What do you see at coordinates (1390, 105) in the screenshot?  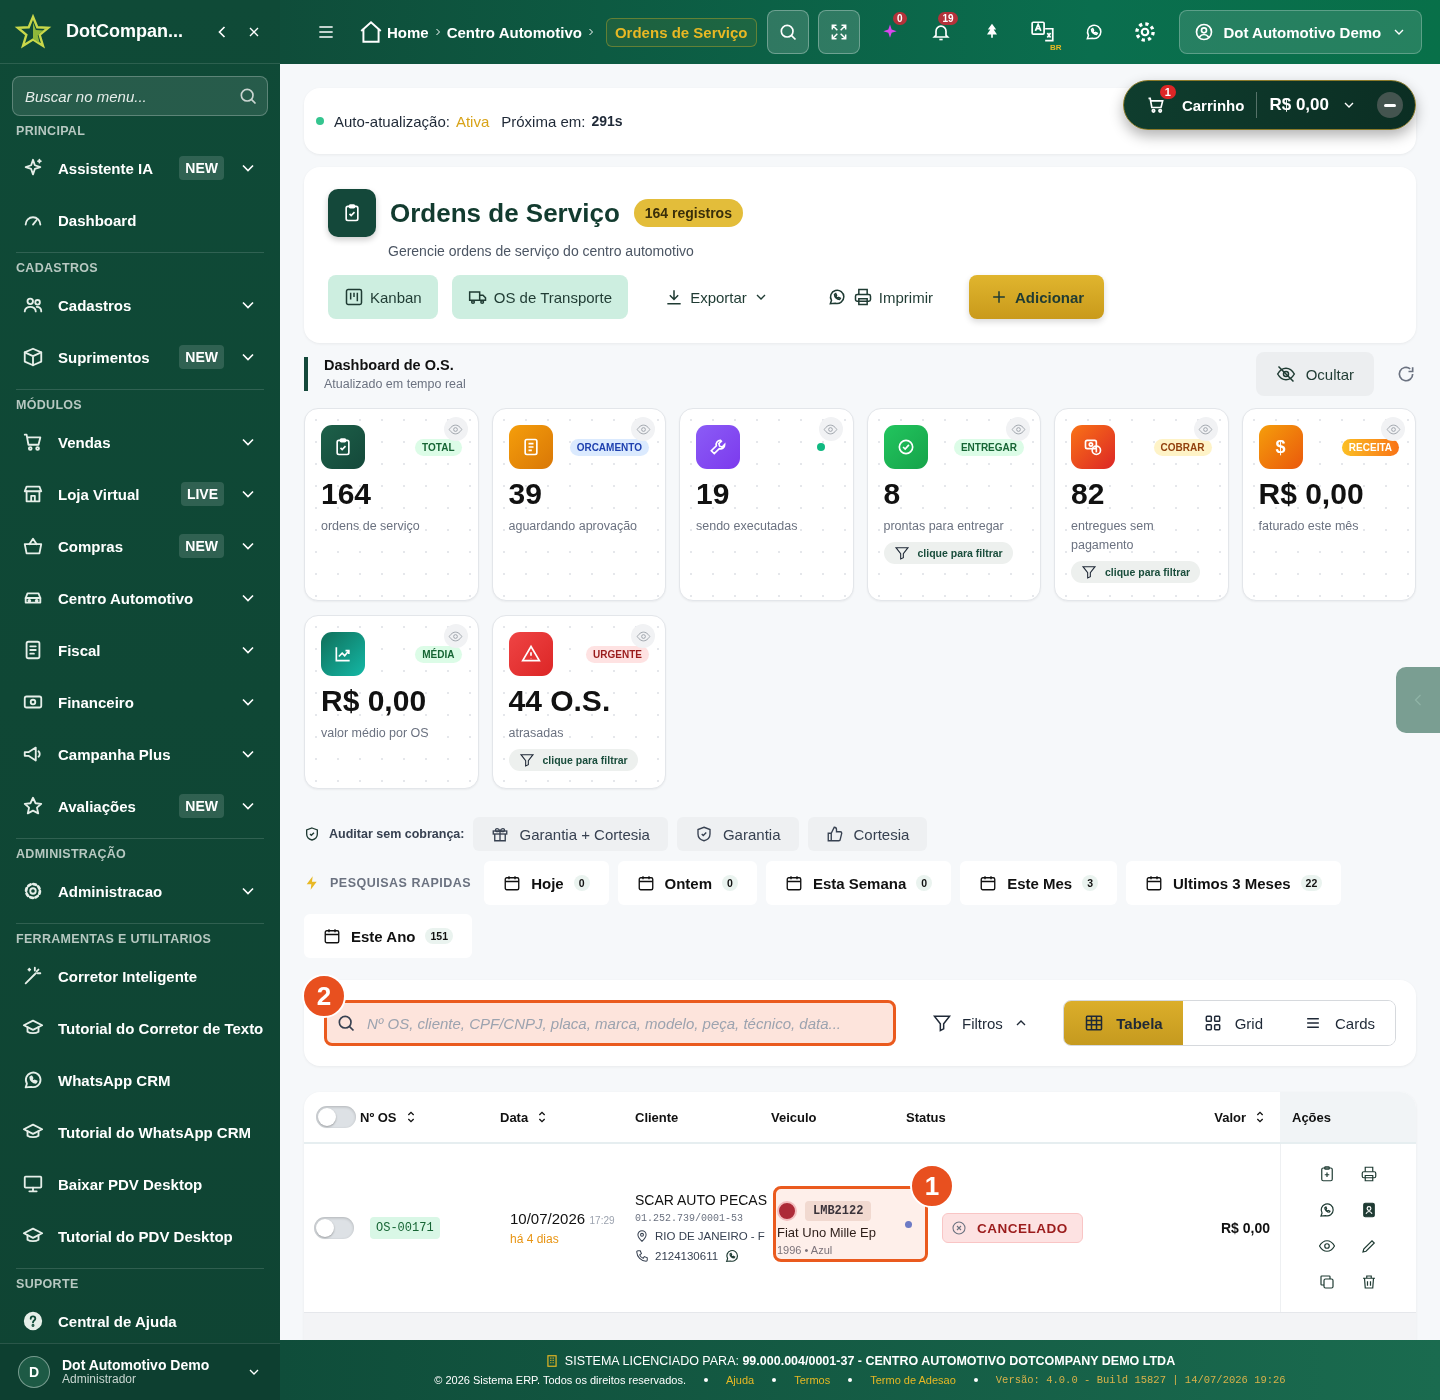 I see `minimize-button` at bounding box center [1390, 105].